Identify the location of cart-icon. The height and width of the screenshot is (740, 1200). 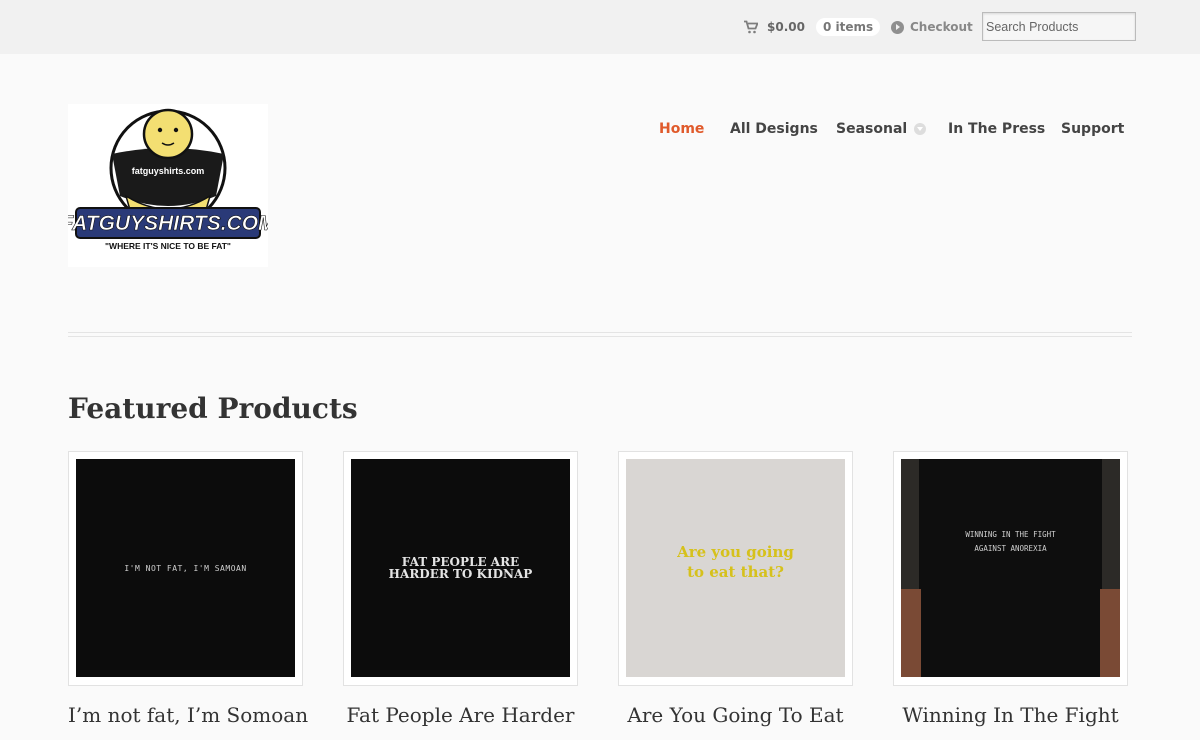
(751, 27).